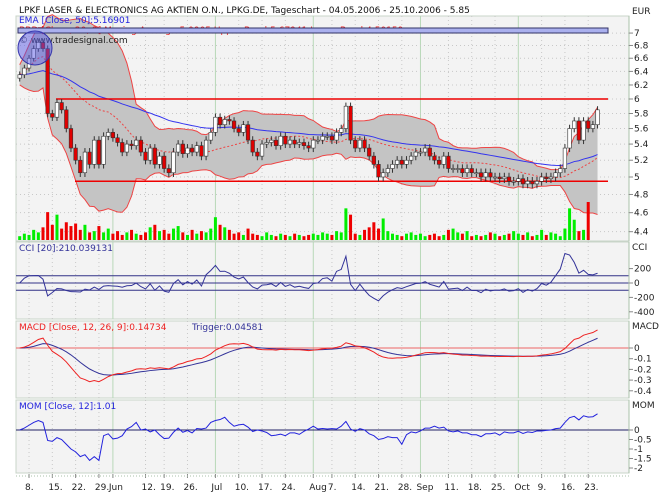  I want to click on y-tick-label: -0.1, so click(643, 360).